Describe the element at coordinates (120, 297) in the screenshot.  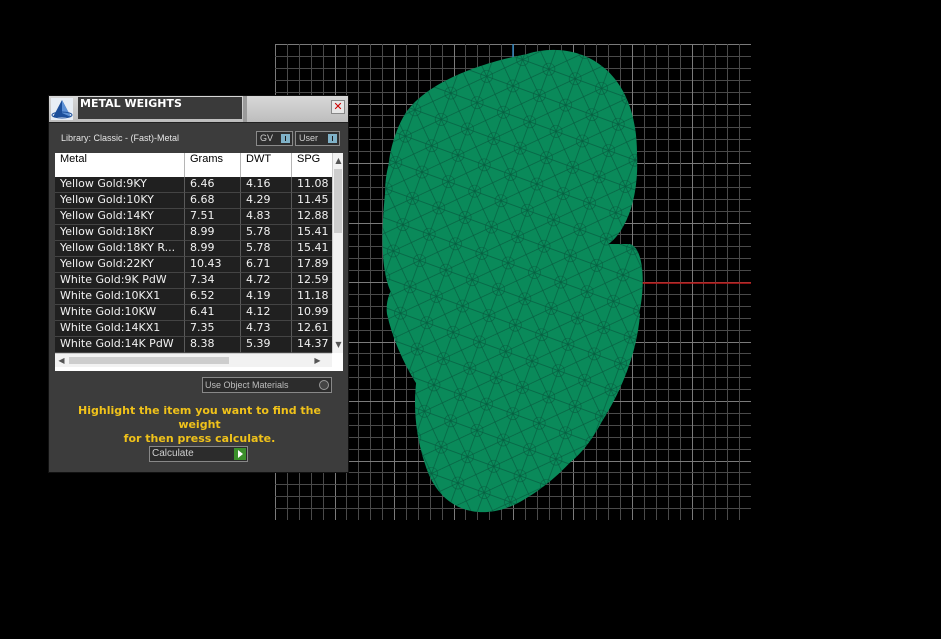
I see `cell-metal: White Gold:10KX1` at that location.